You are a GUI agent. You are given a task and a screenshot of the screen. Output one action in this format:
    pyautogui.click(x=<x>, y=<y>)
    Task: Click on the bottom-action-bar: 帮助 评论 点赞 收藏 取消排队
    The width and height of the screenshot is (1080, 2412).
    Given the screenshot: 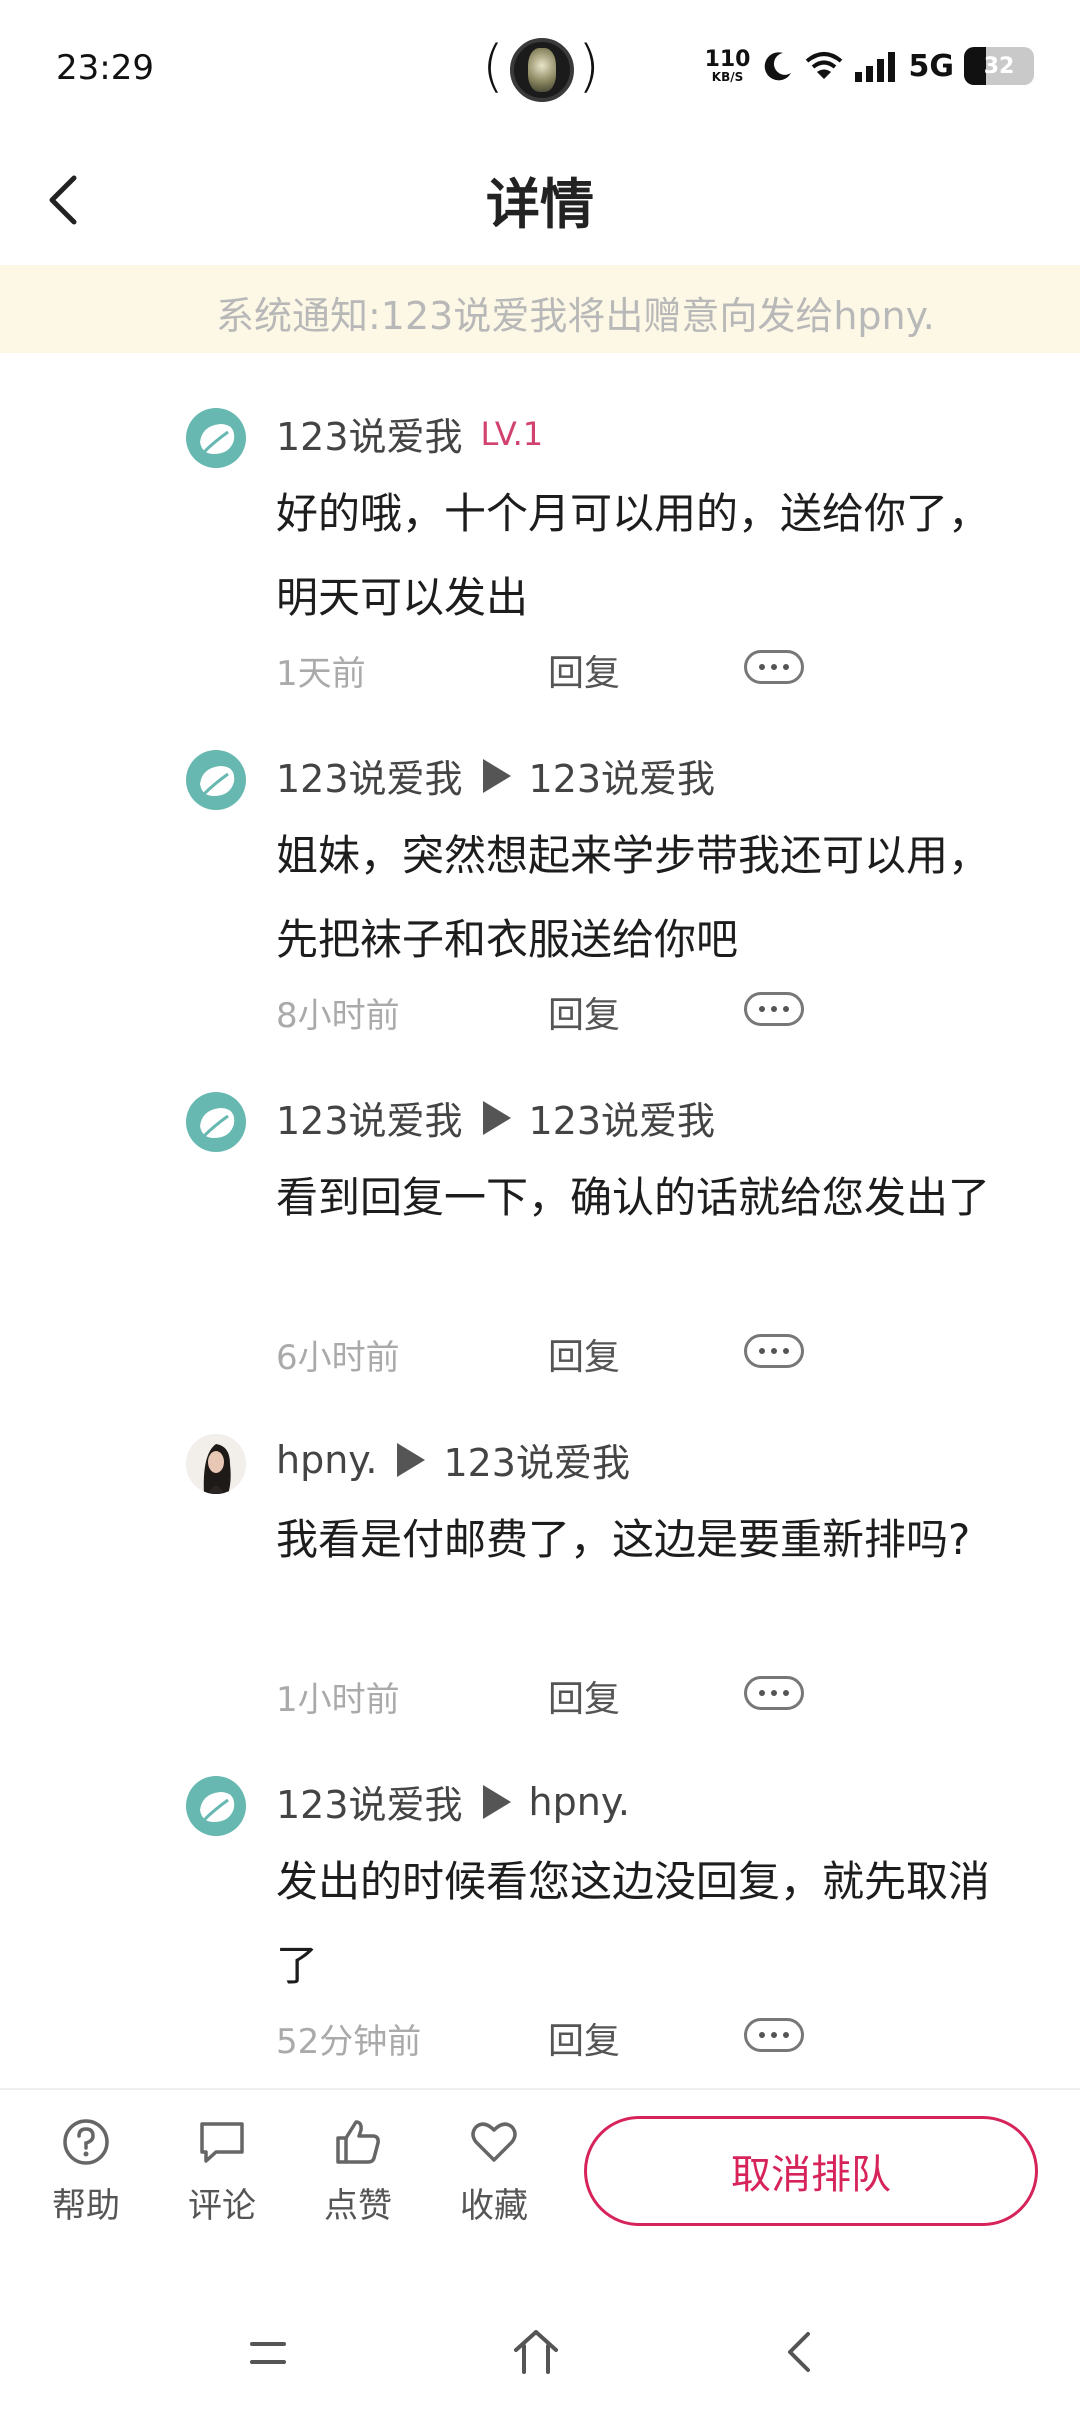 What is the action you would take?
    pyautogui.click(x=540, y=2185)
    